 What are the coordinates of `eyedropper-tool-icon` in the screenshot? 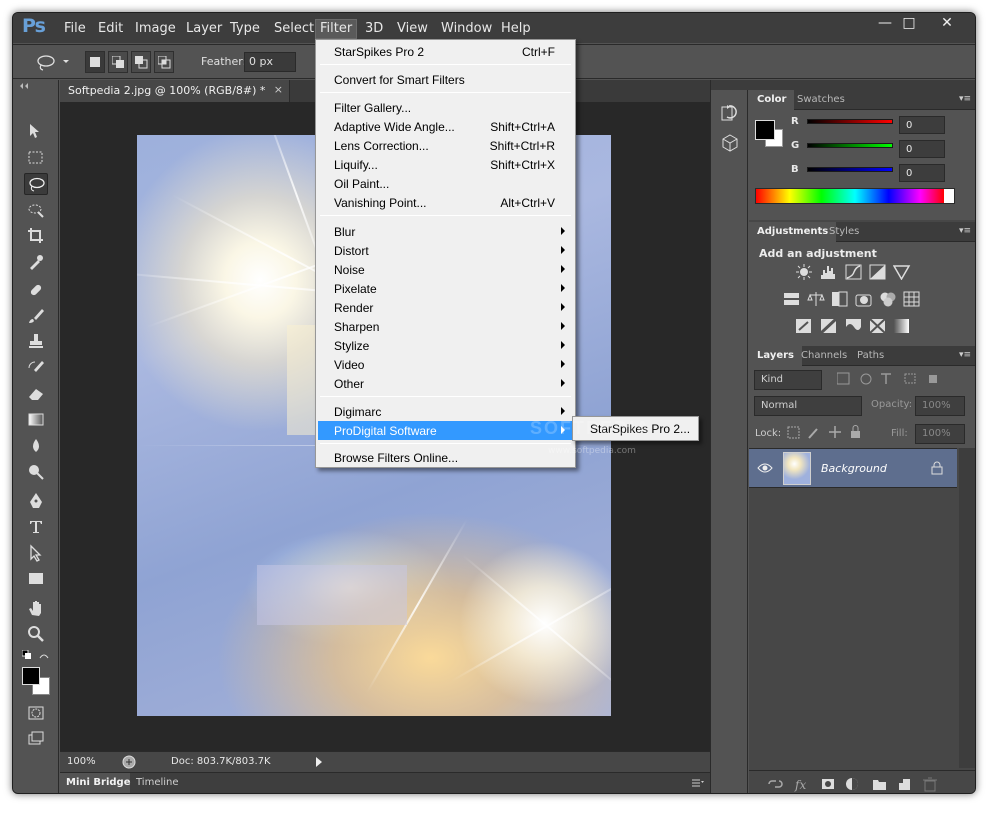 It's located at (36, 262).